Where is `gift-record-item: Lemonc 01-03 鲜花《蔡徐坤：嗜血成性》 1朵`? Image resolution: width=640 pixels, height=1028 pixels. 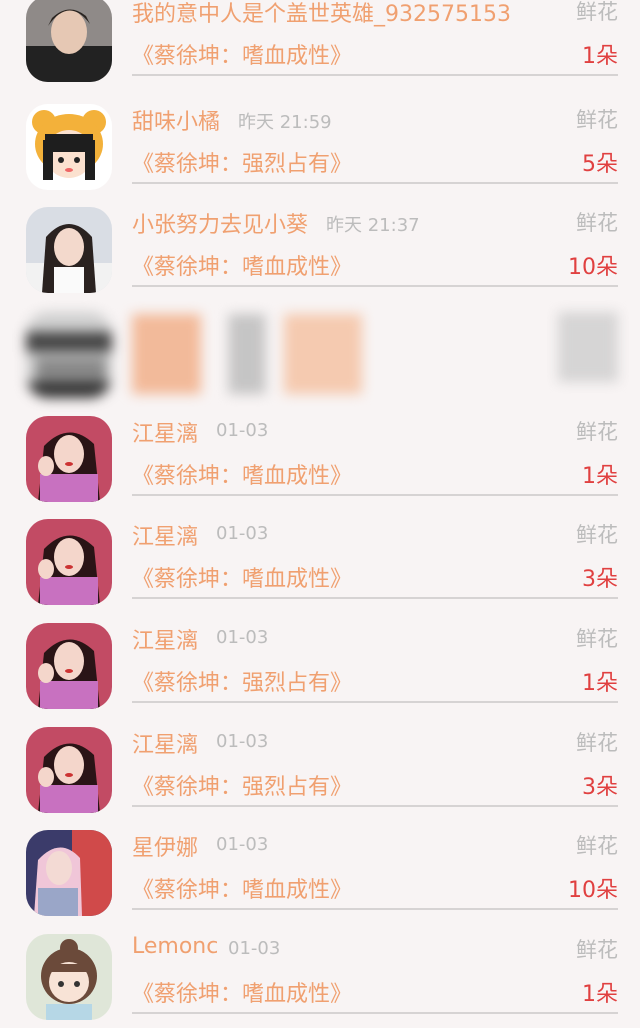
gift-record-item: Lemonc 01-03 鲜花《蔡徐坤：嗜血成性》 1朵 is located at coordinates (320, 976).